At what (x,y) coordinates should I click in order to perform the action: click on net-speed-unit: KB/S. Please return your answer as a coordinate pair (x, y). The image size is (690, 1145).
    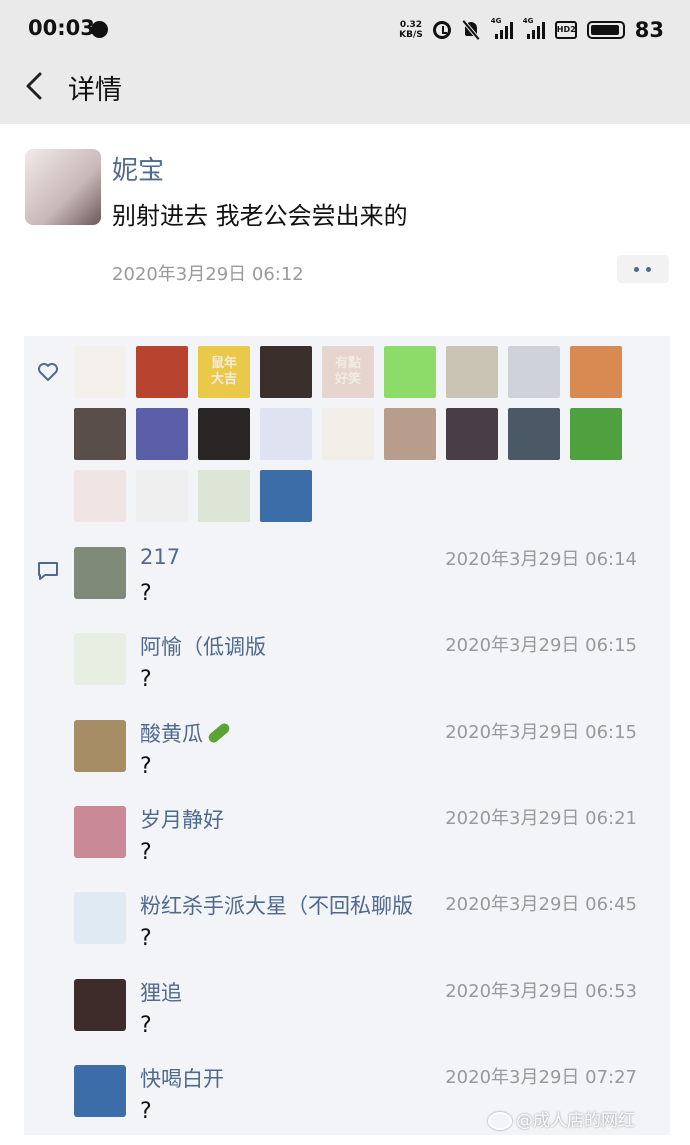
    Looking at the image, I should click on (411, 35).